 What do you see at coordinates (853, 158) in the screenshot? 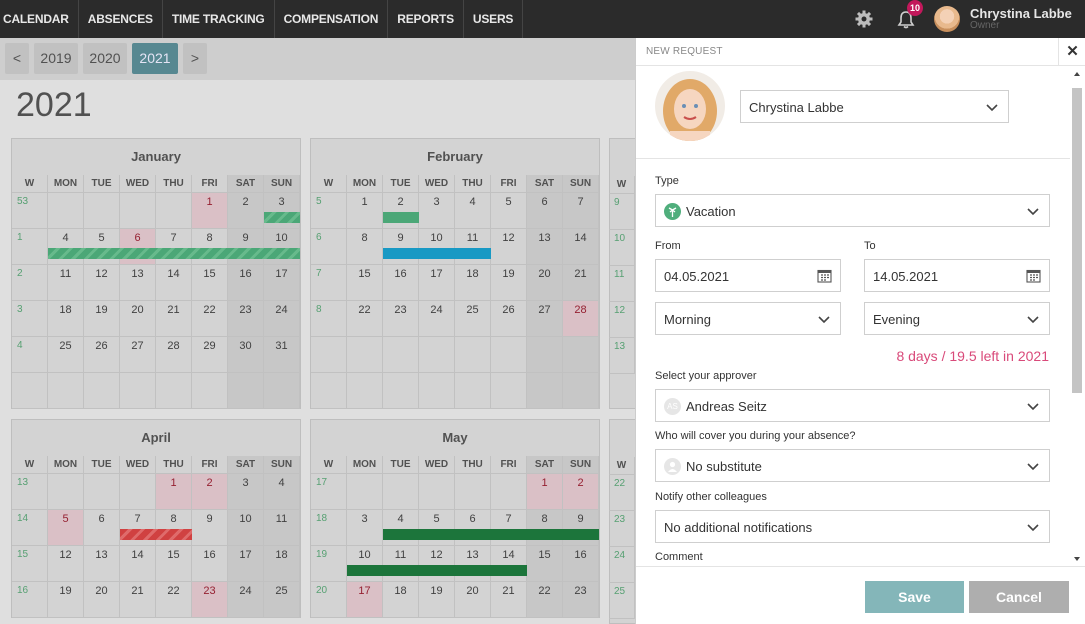
I see `divider` at bounding box center [853, 158].